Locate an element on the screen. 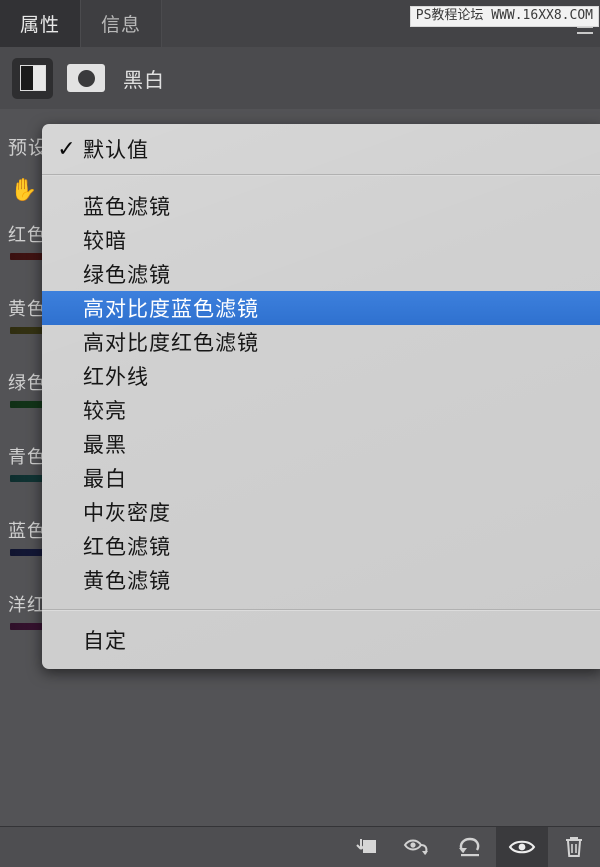 The image size is (600, 867). menu-item-label: 较亮 is located at coordinates (105, 411).